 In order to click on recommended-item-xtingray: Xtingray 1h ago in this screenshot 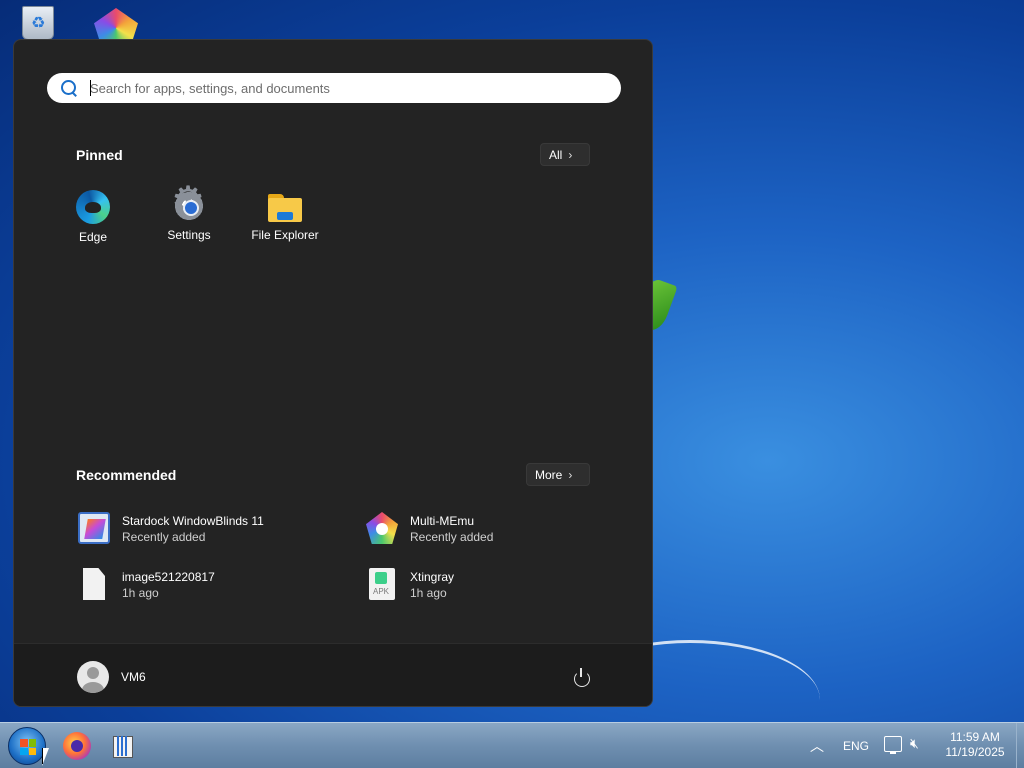, I will do `click(491, 584)`.